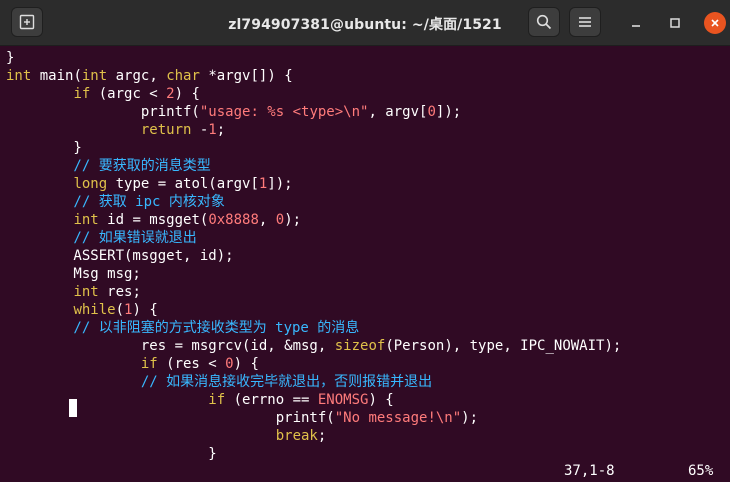  I want to click on code-comment: // 以非阻塞的方式接收类型为 type 的消息, so click(183, 328).